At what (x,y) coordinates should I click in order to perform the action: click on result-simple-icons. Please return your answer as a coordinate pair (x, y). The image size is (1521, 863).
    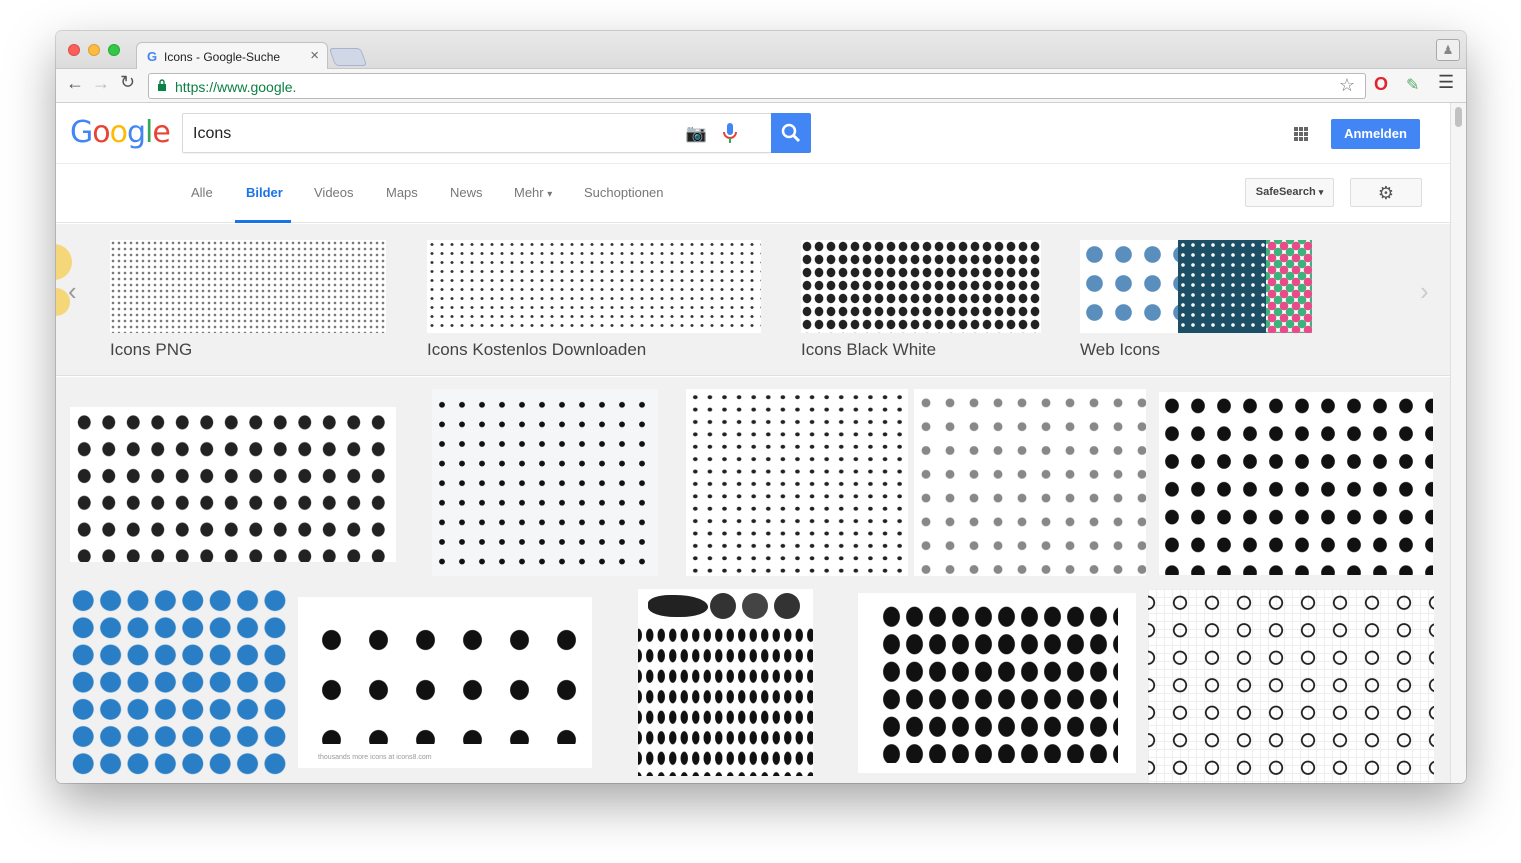
    Looking at the image, I should click on (545, 482).